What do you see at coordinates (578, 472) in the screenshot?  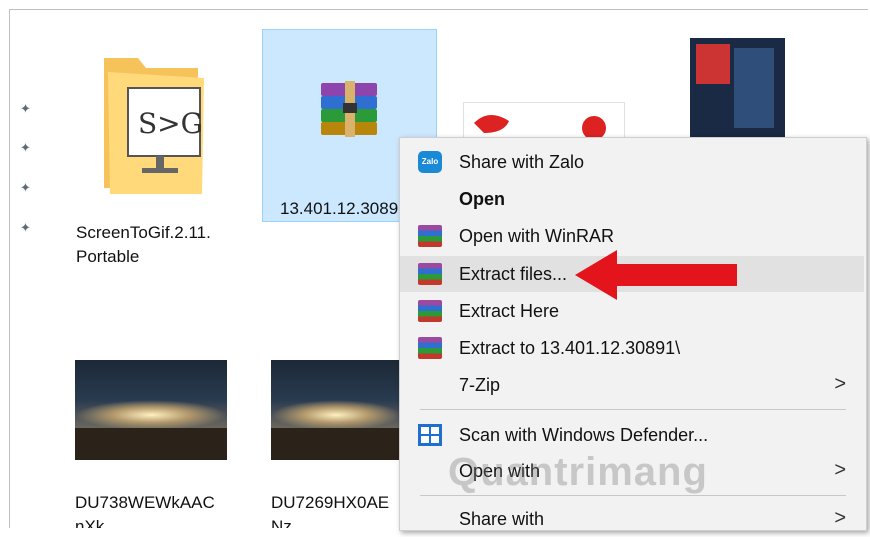 I see `watermark: Quantrimang` at bounding box center [578, 472].